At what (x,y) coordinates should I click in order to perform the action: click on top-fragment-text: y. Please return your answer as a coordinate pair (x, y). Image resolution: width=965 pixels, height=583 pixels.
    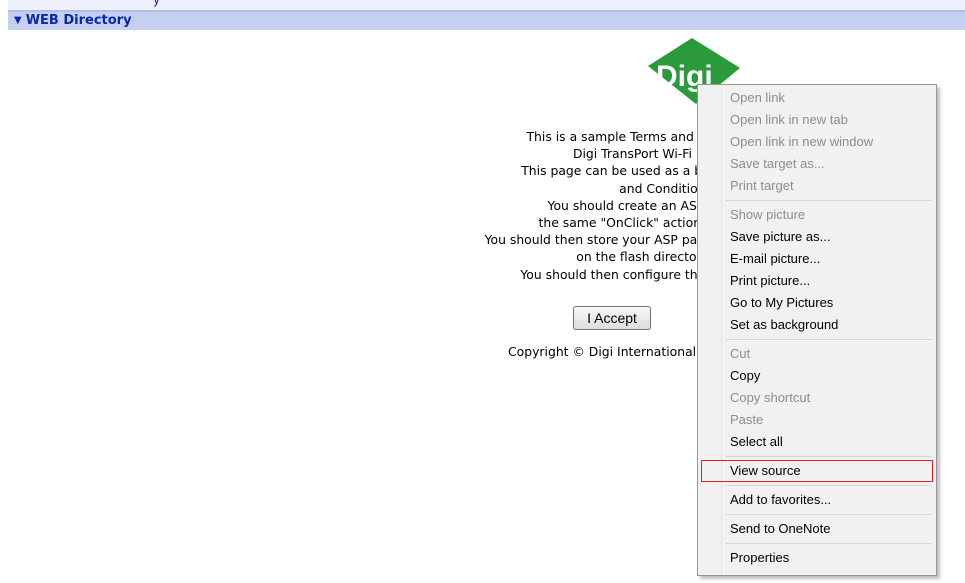
    Looking at the image, I should click on (157, 3).